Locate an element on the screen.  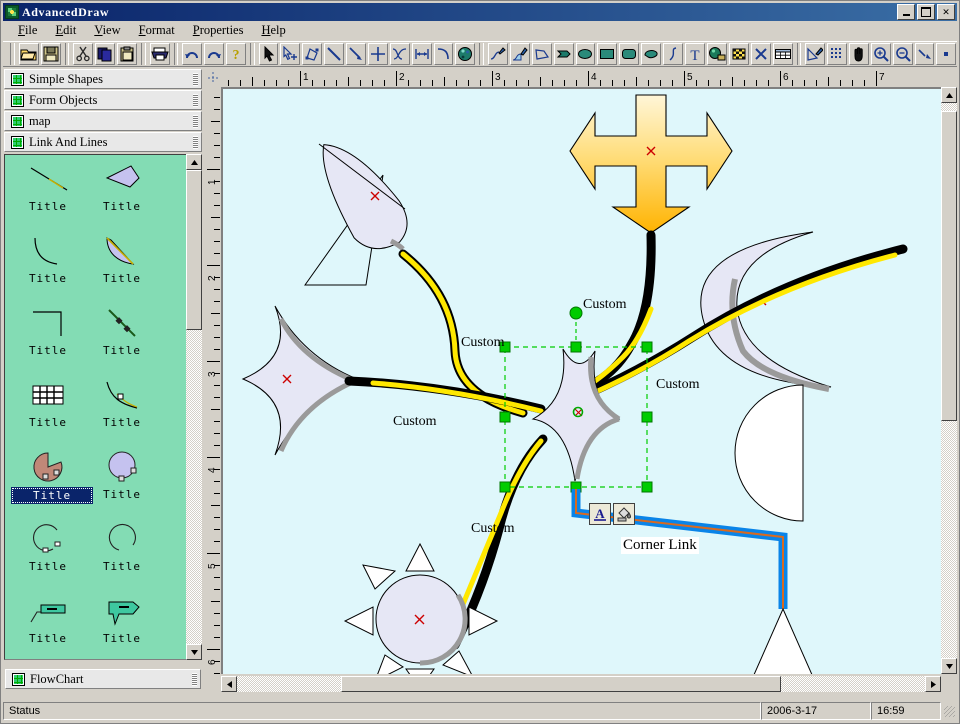
text-icon: T is located at coordinates (694, 54).